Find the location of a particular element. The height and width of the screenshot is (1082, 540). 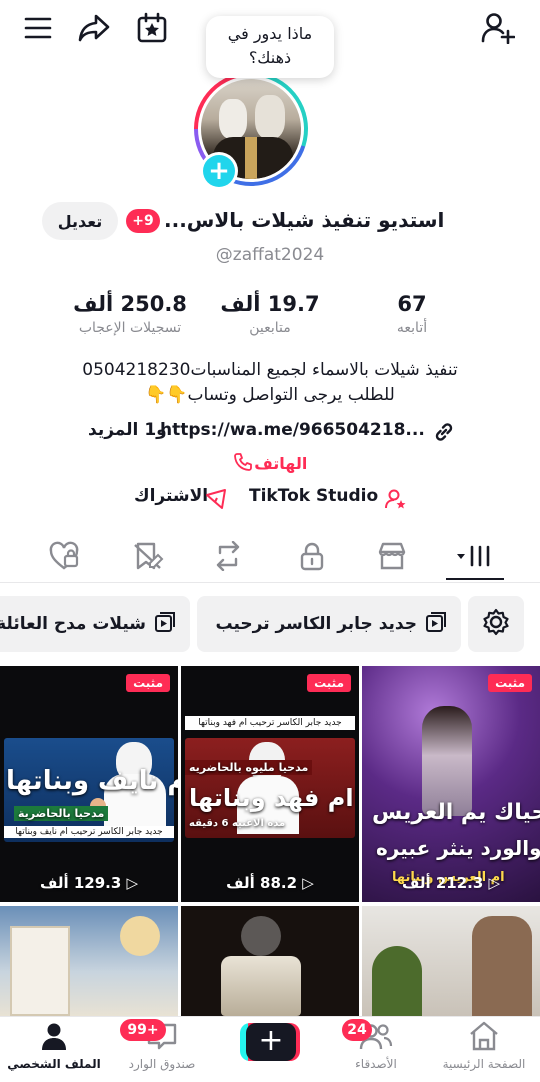

phone-link: الهاتف is located at coordinates (270, 462).